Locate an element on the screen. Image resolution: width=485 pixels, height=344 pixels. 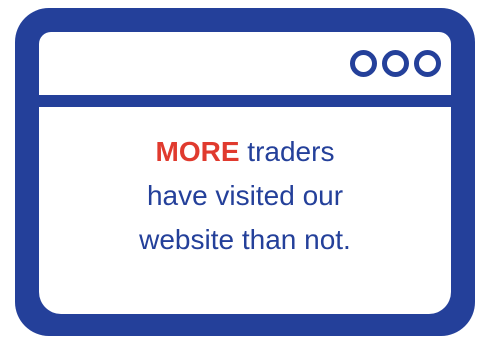
message-line-1: MORE traders is located at coordinates (245, 152).